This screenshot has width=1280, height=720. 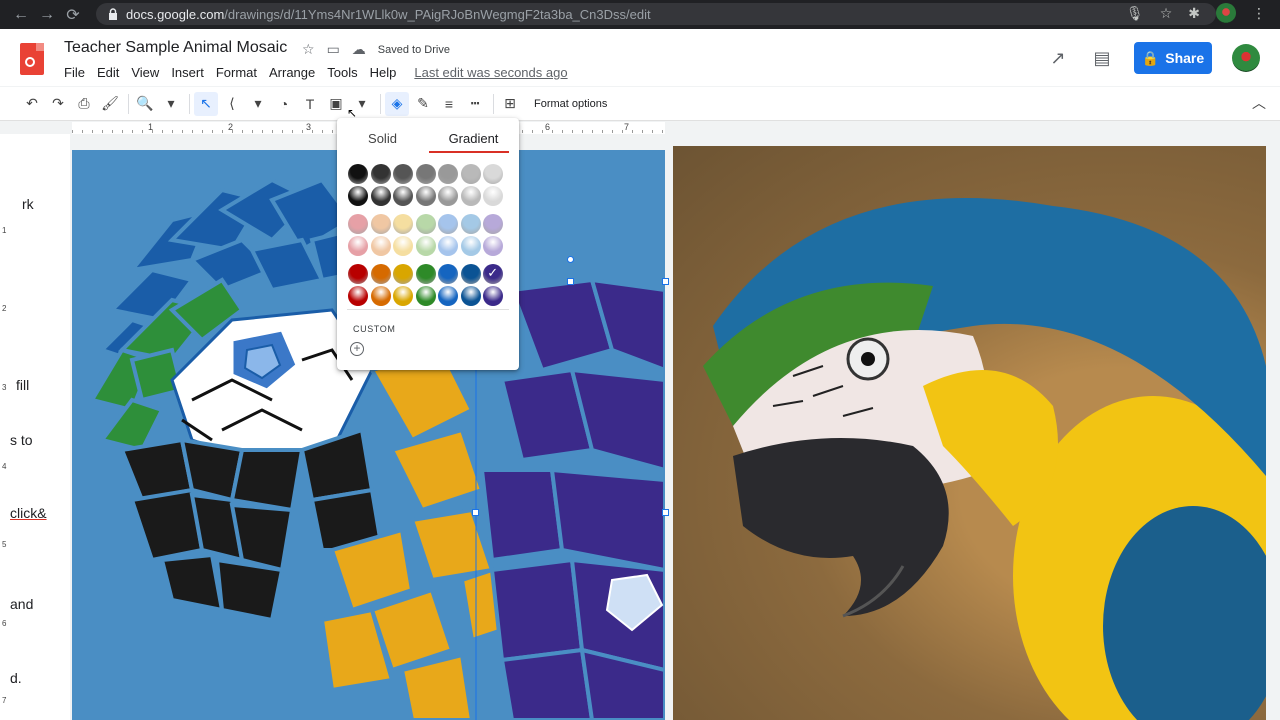 I want to click on fill-color-icon: ◈, so click(x=397, y=103).